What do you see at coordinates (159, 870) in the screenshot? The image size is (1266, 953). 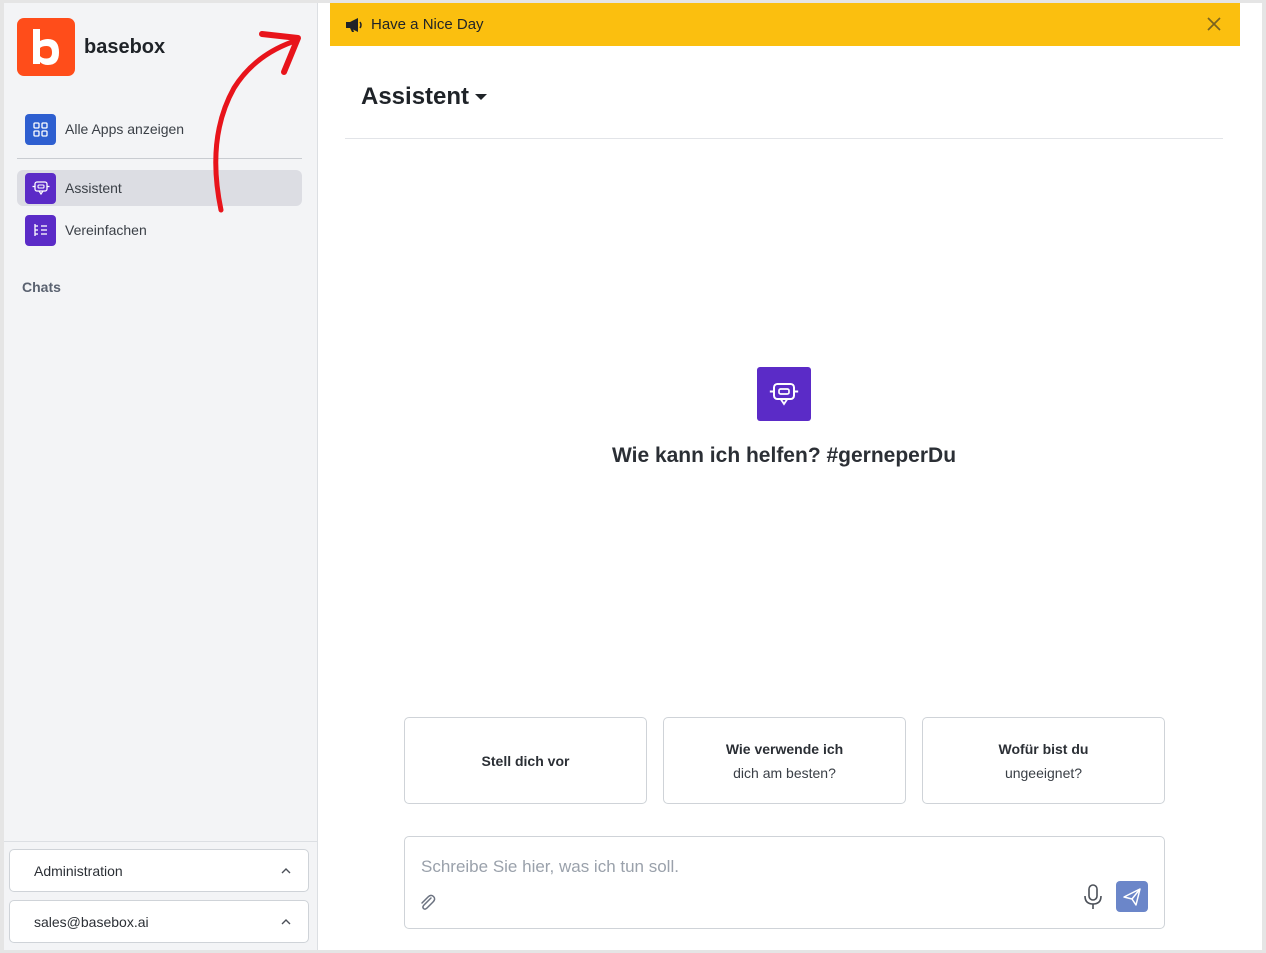 I see `administration-button: Administration` at bounding box center [159, 870].